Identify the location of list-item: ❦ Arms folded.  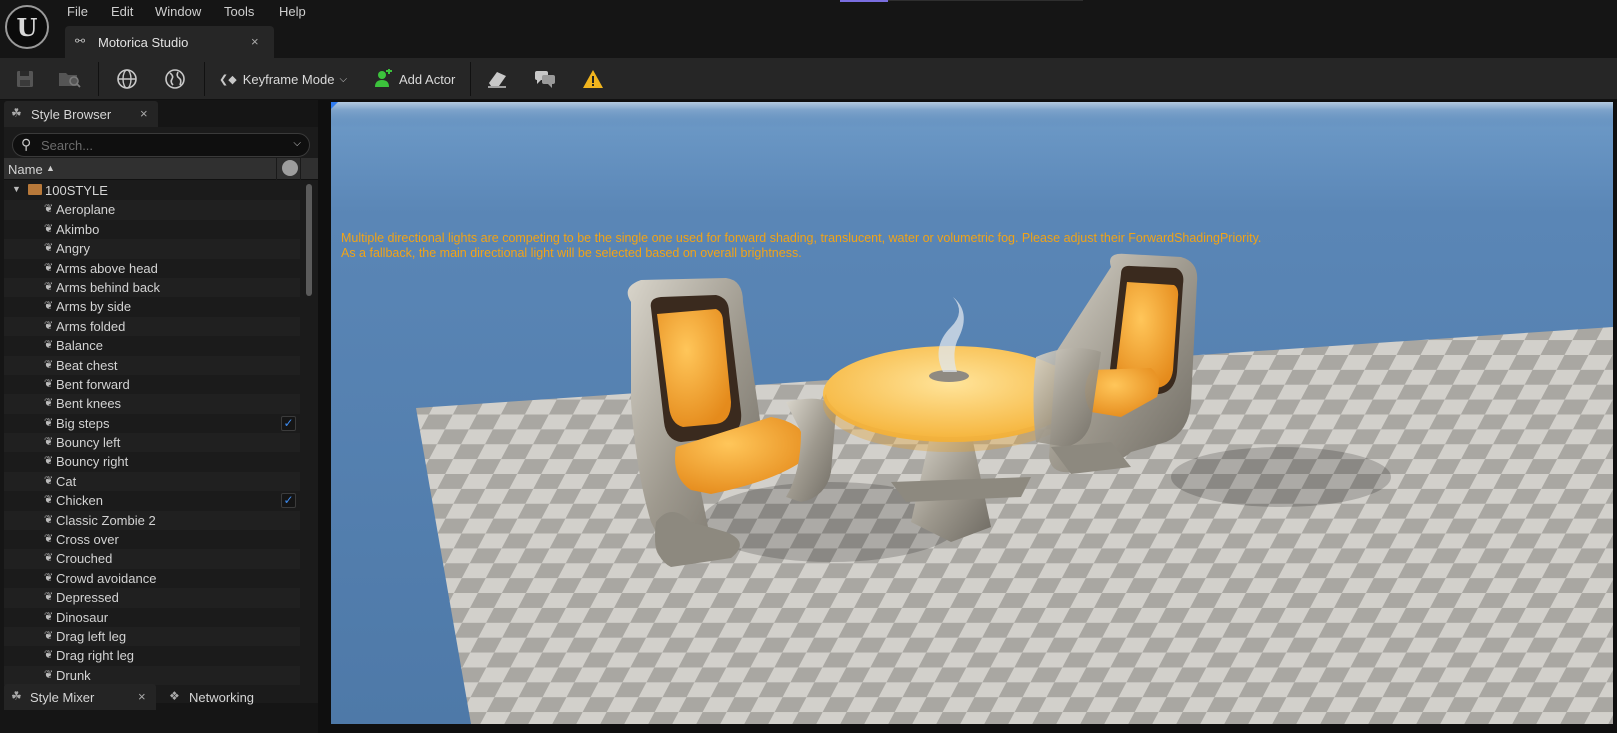
(152, 326).